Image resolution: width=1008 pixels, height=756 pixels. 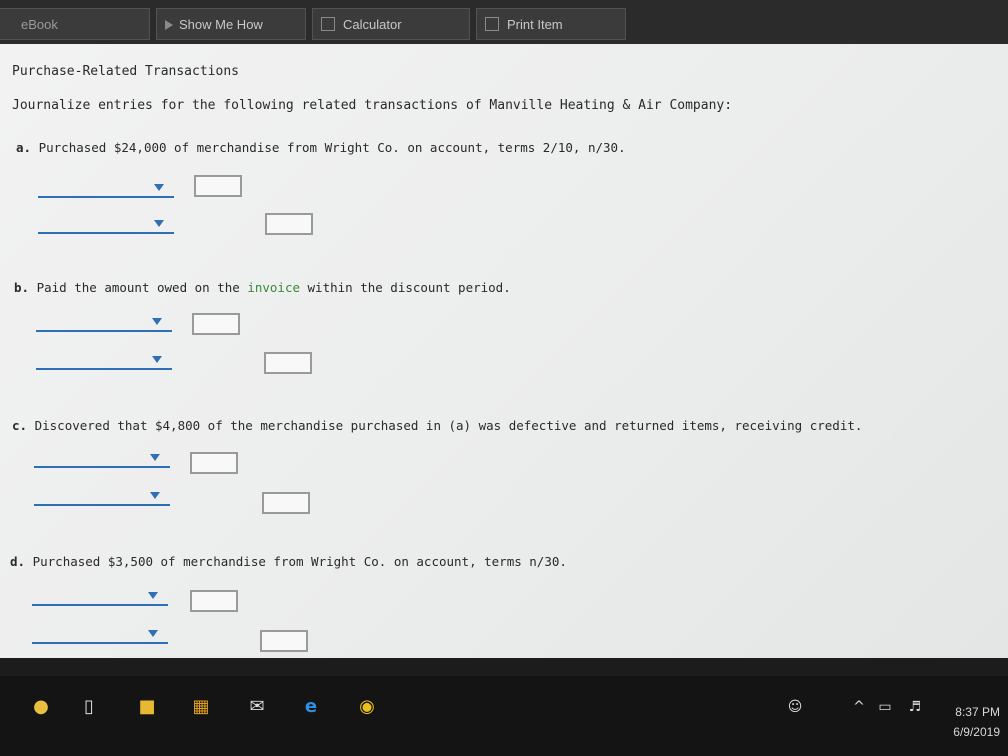 I want to click on question-letter: b., so click(x=22, y=287).